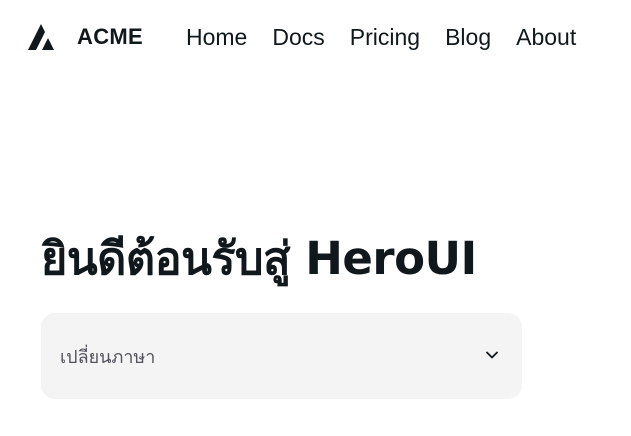 The image size is (631, 436). Describe the element at coordinates (468, 37) in the screenshot. I see `nav-link-blog: Blog` at that location.